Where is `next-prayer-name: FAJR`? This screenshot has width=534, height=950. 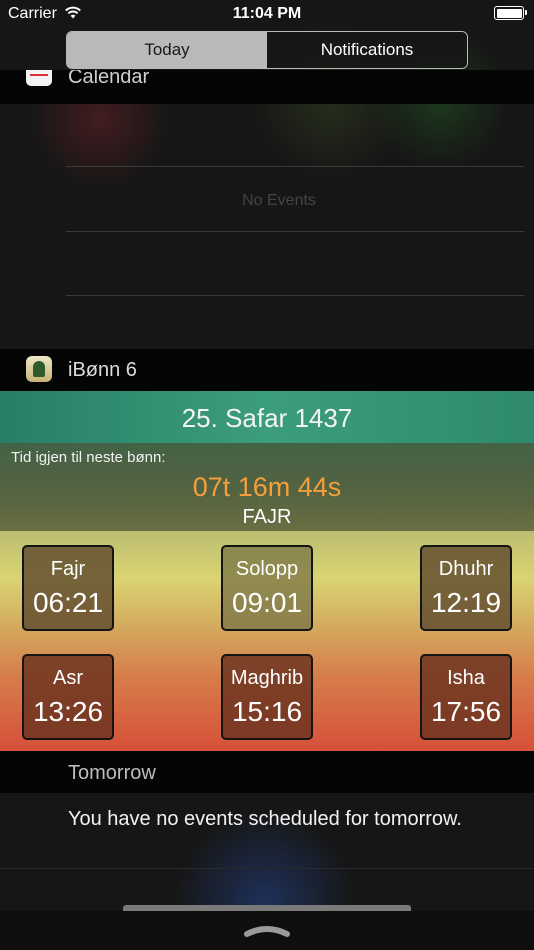 next-prayer-name: FAJR is located at coordinates (267, 517).